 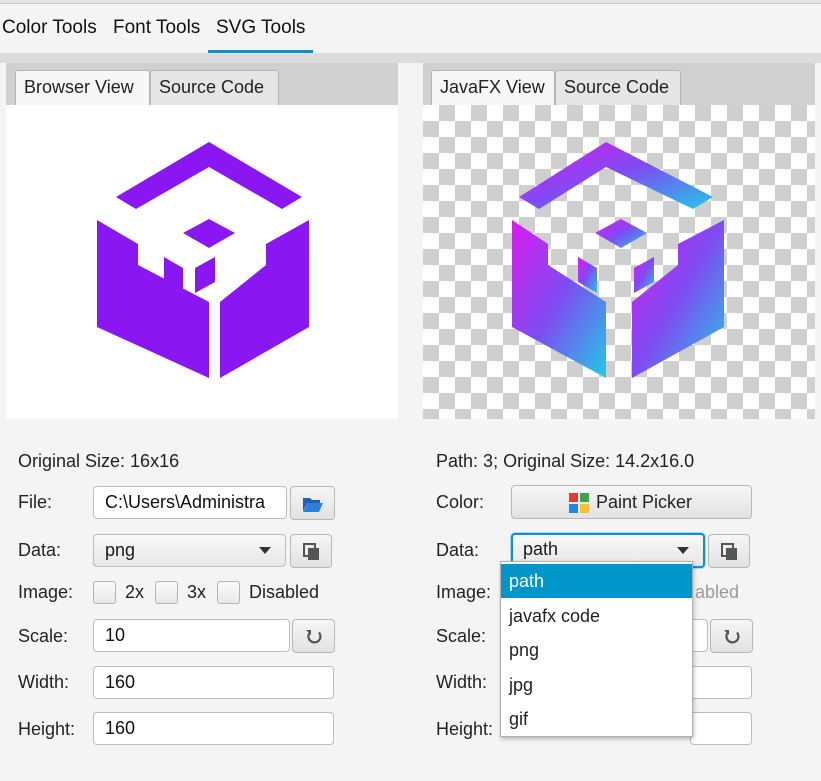 I want to click on checkbox-disabled-label: Disabled, so click(x=284, y=592).